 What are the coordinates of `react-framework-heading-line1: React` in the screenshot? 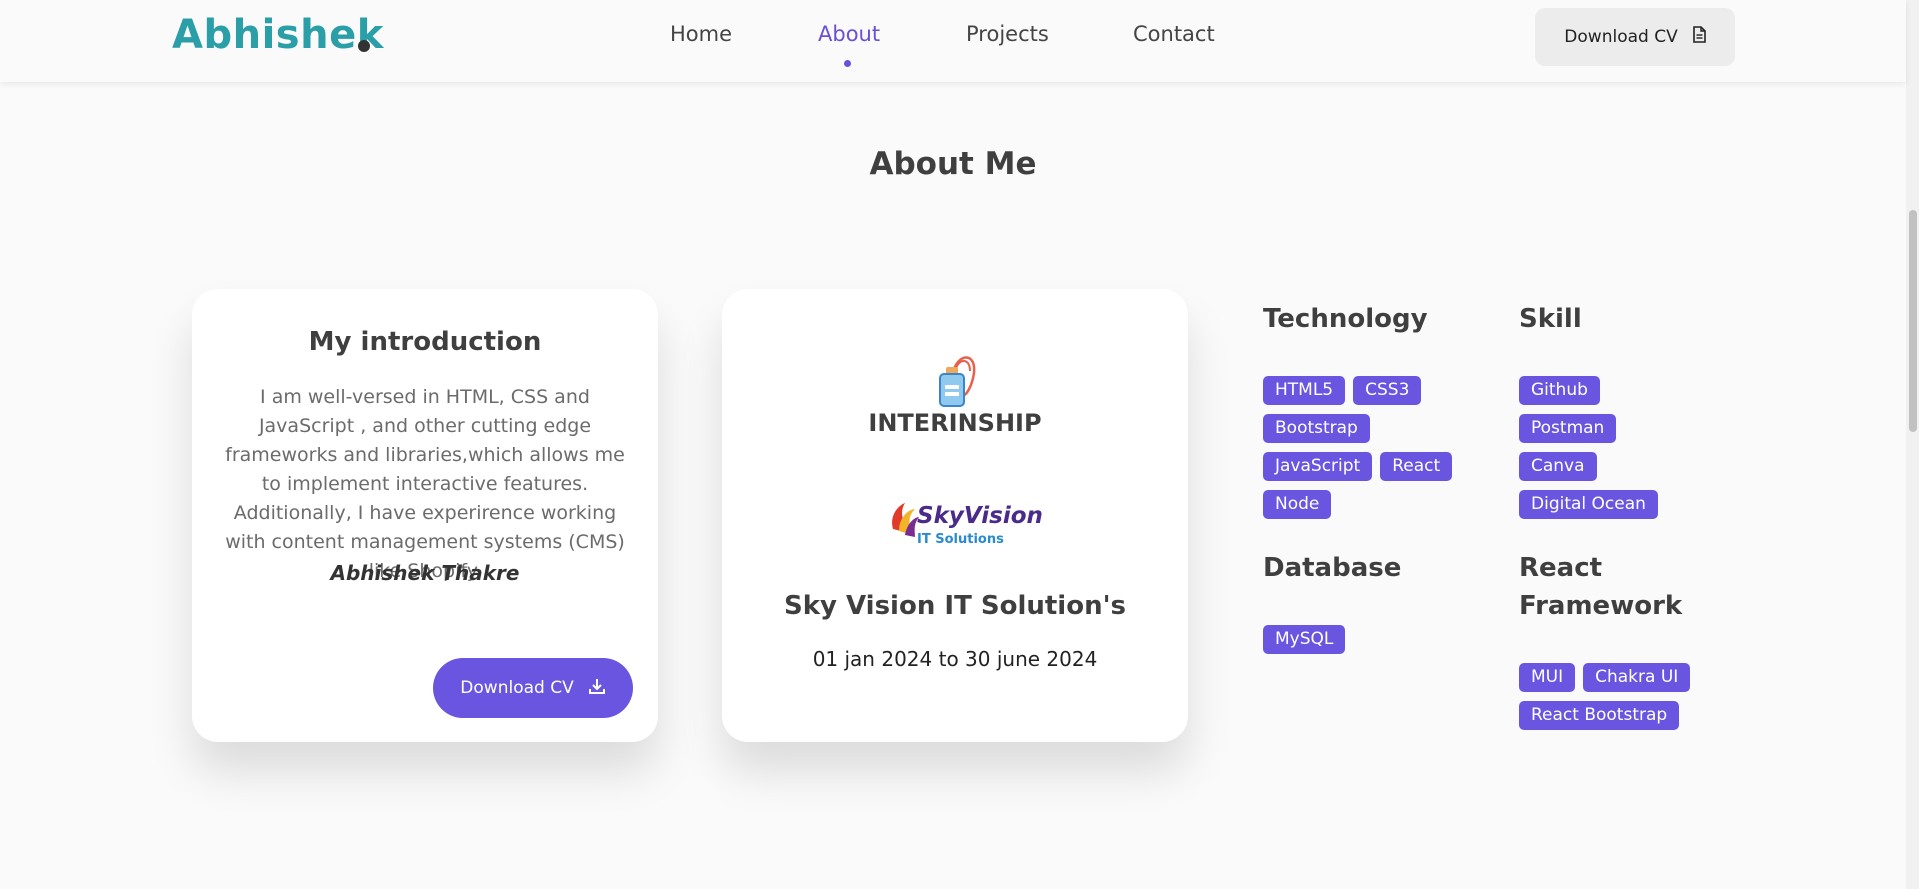 It's located at (1561, 568).